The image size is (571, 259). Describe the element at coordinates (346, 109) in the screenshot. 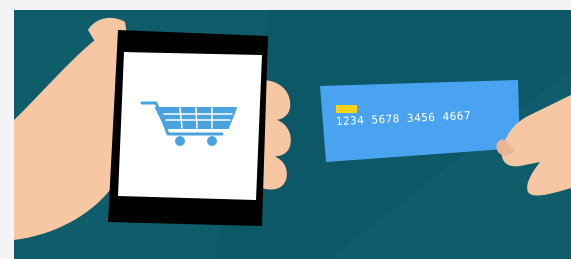

I see `card-chip` at that location.